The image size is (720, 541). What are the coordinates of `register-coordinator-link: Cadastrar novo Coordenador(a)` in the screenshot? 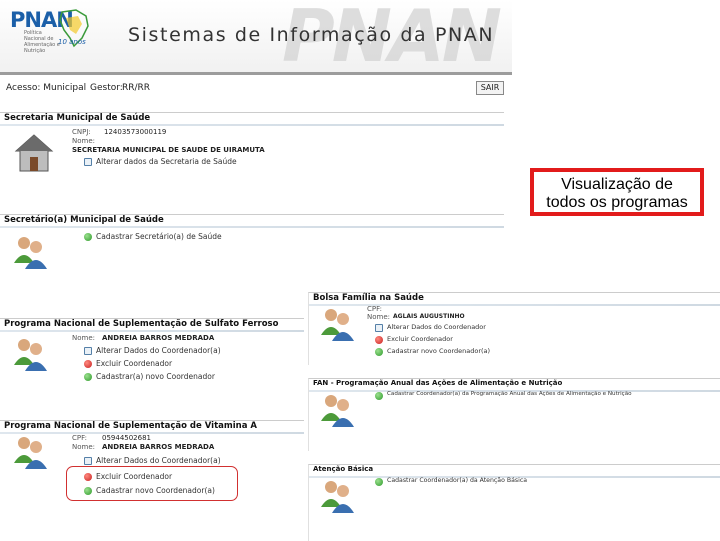 It's located at (438, 351).